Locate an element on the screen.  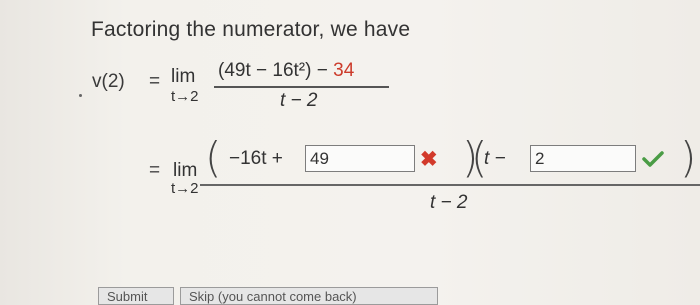
numerator-1-value: 34 is located at coordinates (344, 70).